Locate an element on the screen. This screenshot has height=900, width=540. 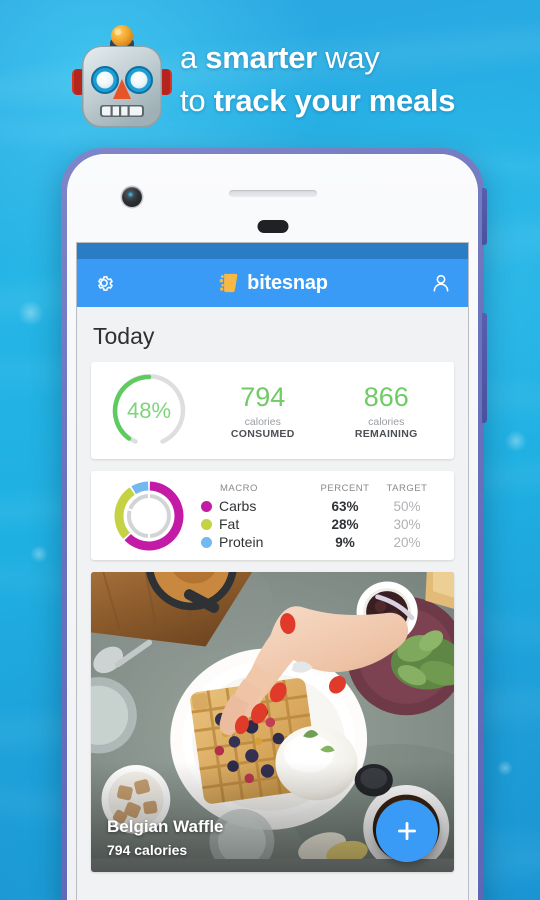
calories-remaining: 866 calories REMAINING is located at coordinates (387, 411).